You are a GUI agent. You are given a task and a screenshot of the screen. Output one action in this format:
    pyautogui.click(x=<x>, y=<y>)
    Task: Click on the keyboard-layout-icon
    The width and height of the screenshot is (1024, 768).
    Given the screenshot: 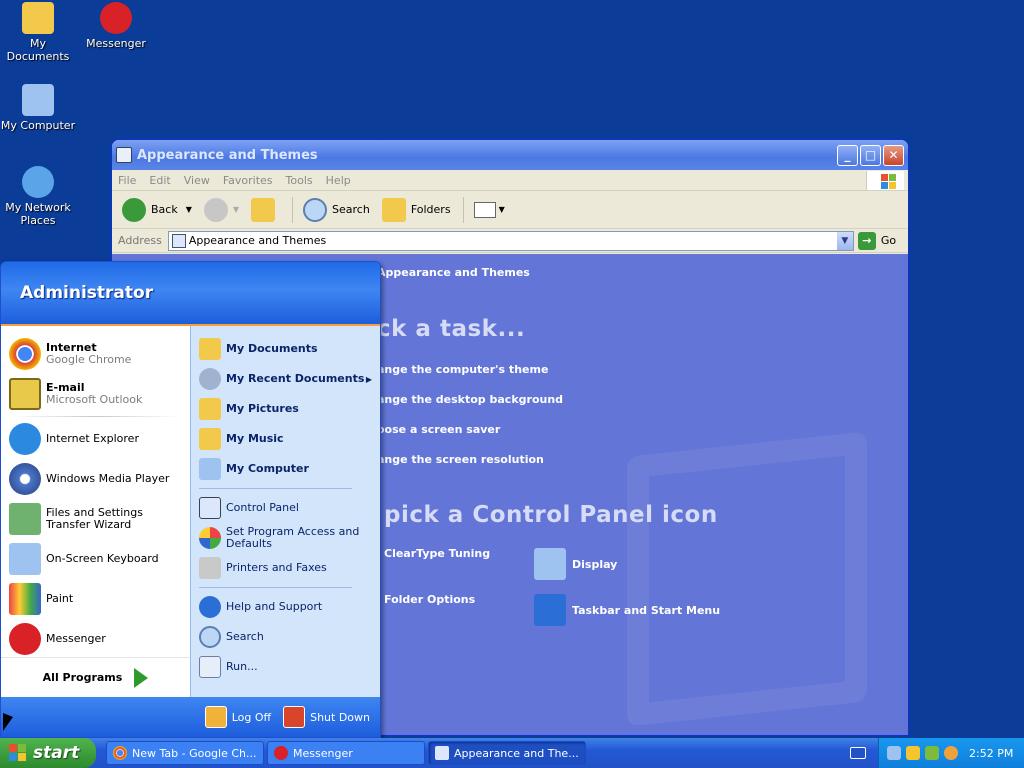 What is the action you would take?
    pyautogui.click(x=858, y=753)
    